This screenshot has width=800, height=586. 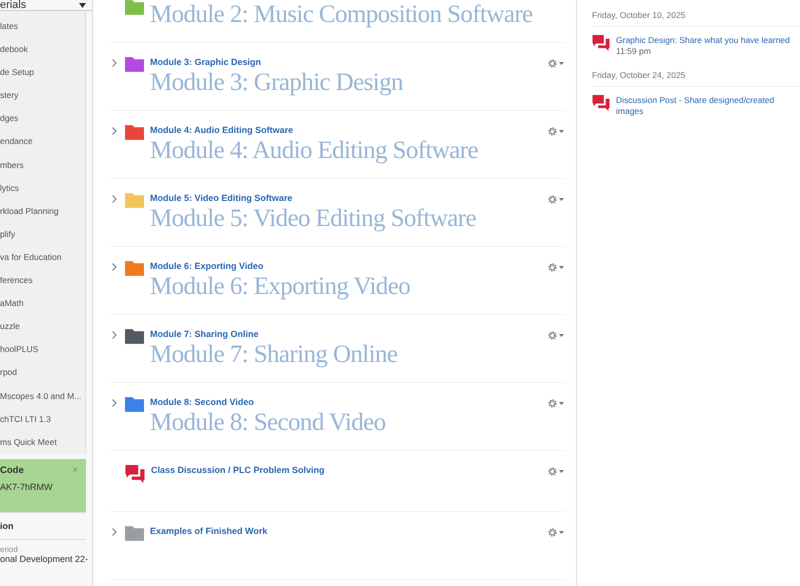 What do you see at coordinates (708, 106) in the screenshot?
I see `assignment-link: Discussion Post - Share designed/created images` at bounding box center [708, 106].